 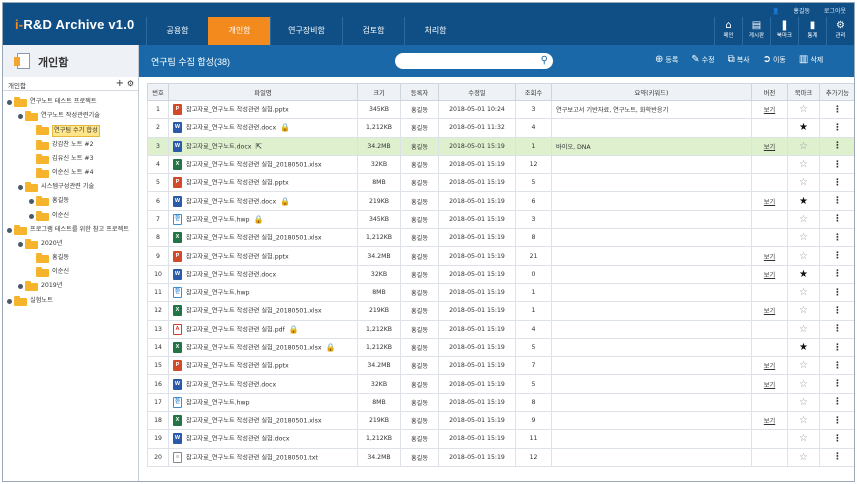 What do you see at coordinates (263, 457) in the screenshot?
I see `file-name-cell: ≡ 참고자료_연구노트 작성관련 실험_20180501.txt` at bounding box center [263, 457].